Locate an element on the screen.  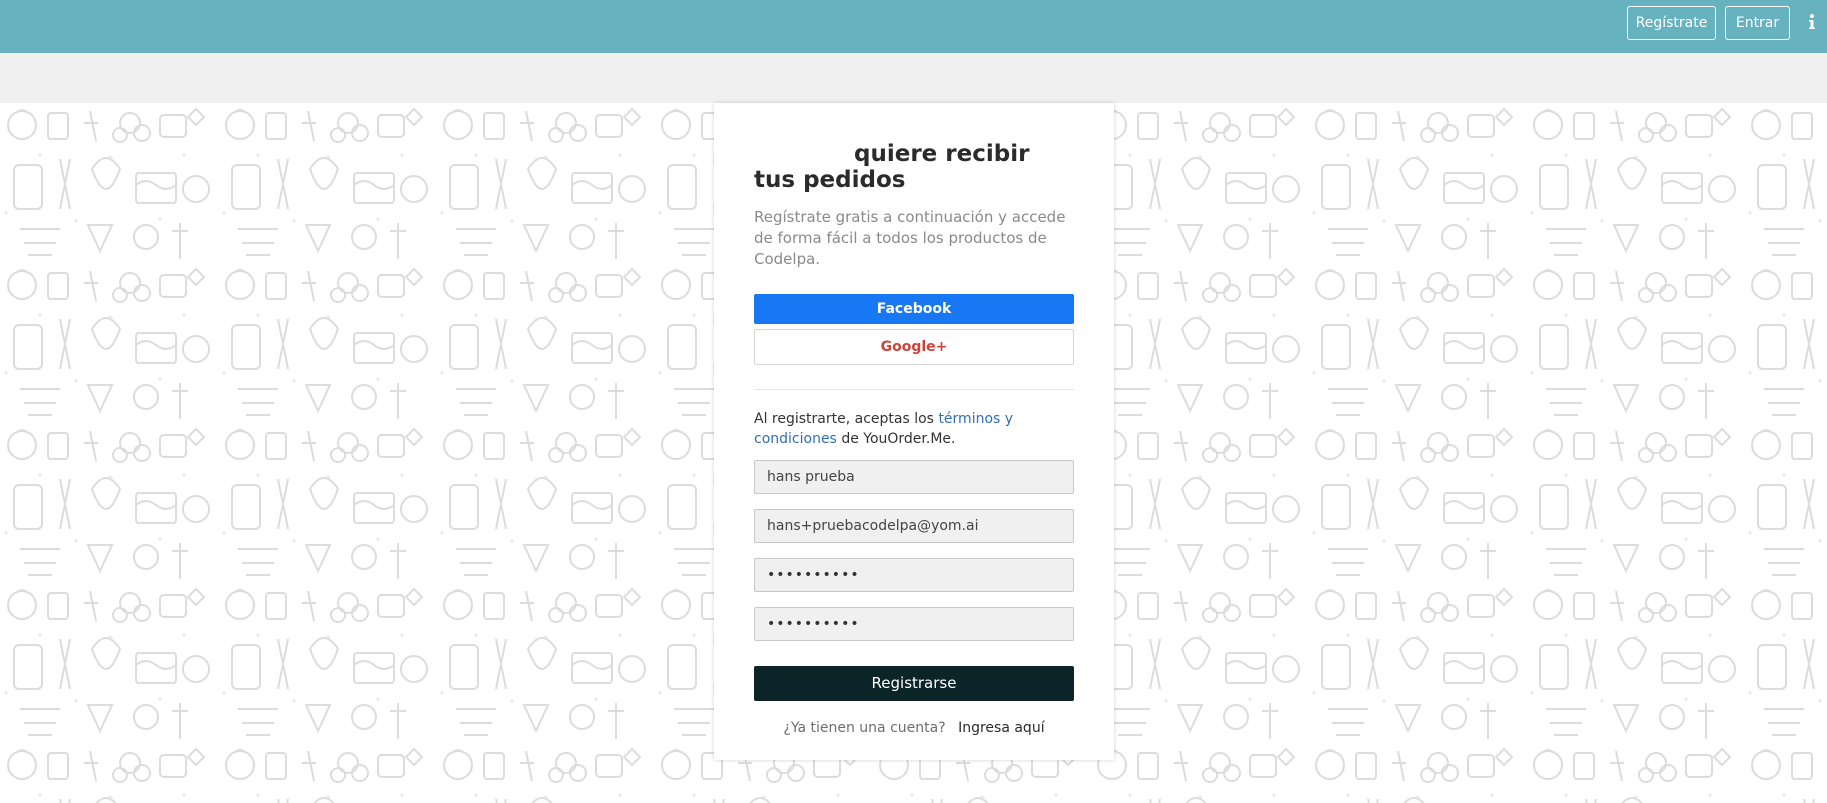
info-icon is located at coordinates (1812, 22).